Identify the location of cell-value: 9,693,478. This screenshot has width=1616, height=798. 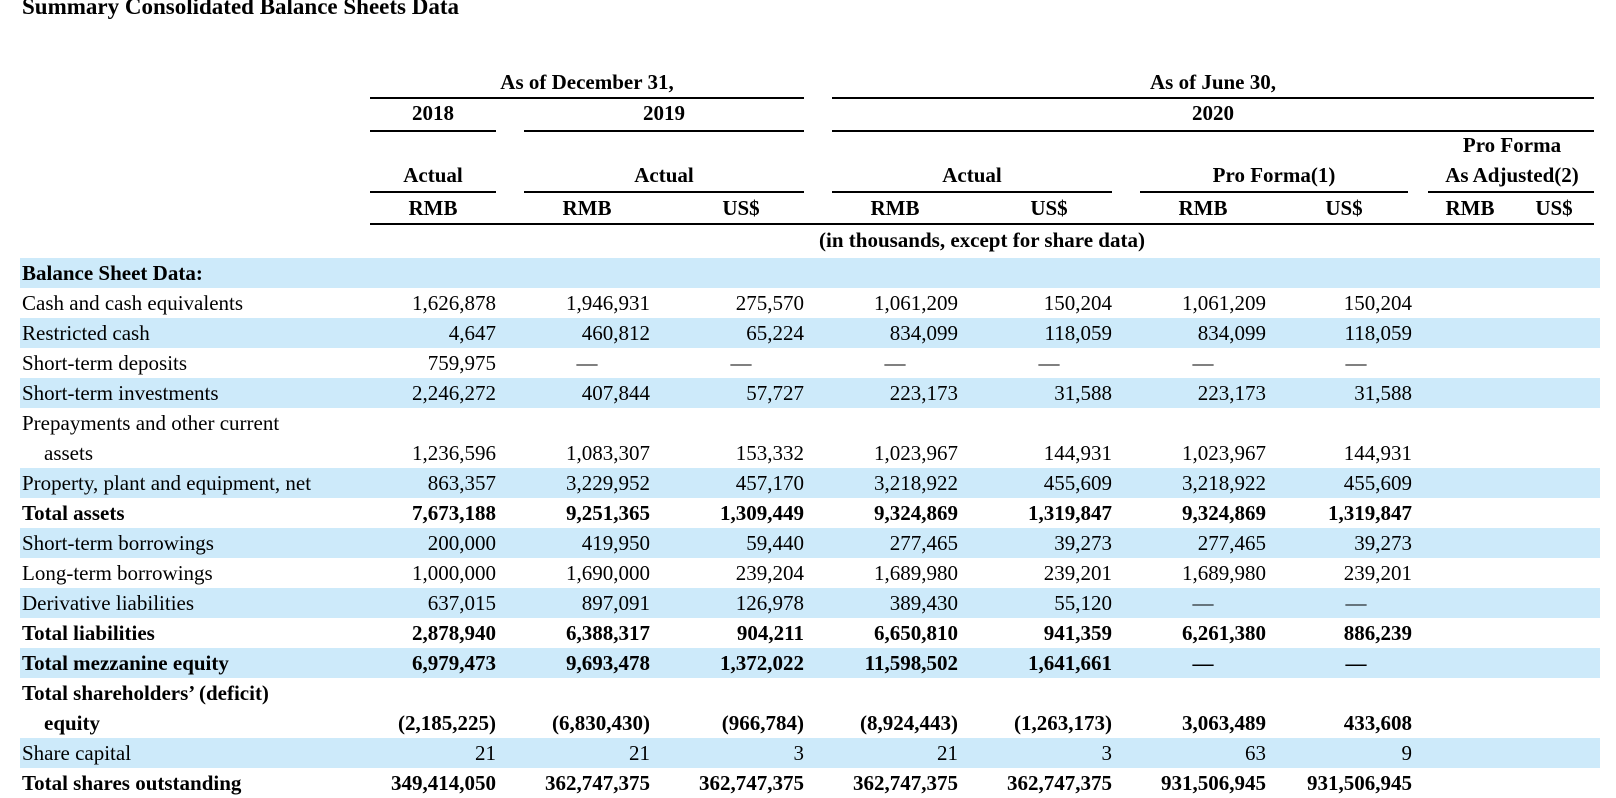
(608, 663).